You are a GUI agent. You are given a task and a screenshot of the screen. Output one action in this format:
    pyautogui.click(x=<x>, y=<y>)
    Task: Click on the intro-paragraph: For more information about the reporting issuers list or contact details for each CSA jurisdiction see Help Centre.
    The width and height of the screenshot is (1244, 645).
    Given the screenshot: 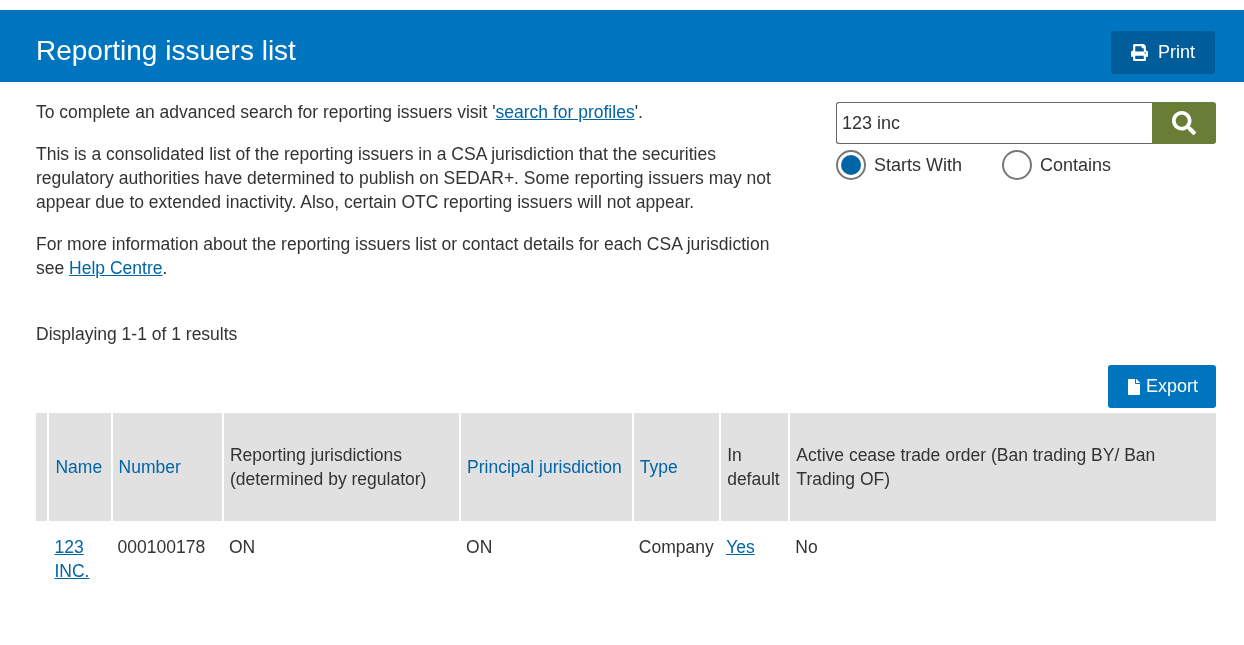 What is the action you would take?
    pyautogui.click(x=403, y=256)
    